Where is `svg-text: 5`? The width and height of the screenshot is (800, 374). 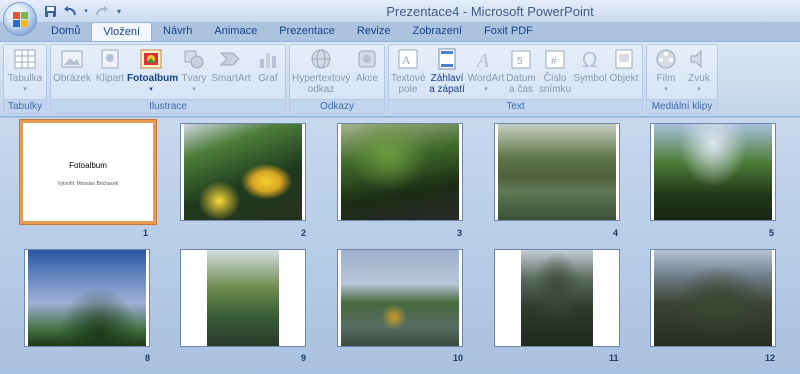
svg-text: 5 is located at coordinates (520, 61).